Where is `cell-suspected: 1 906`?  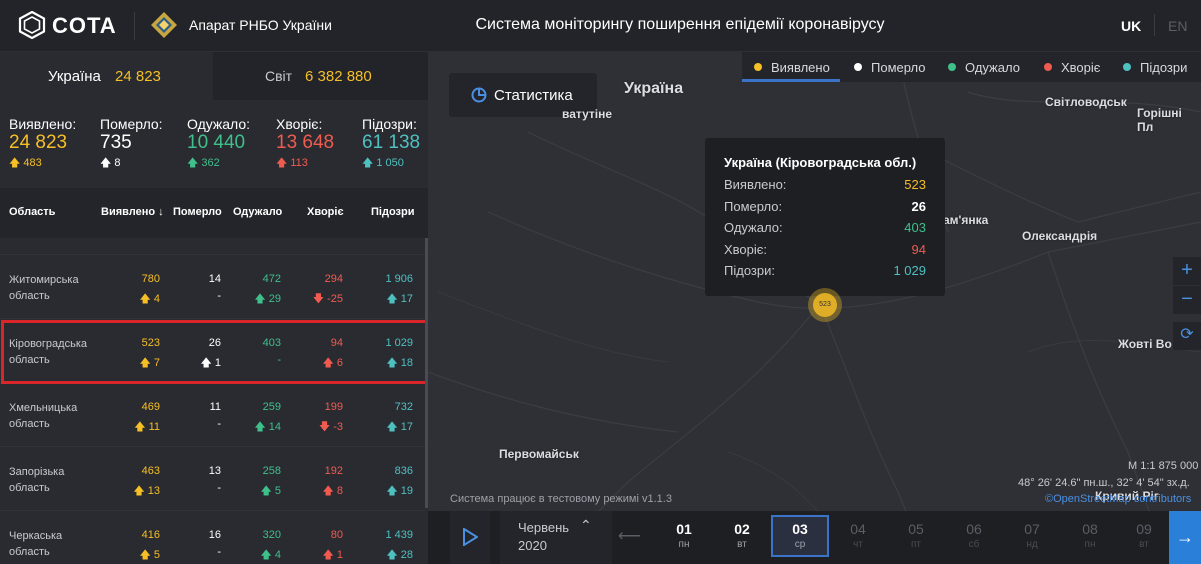 cell-suspected: 1 906 is located at coordinates (399, 279).